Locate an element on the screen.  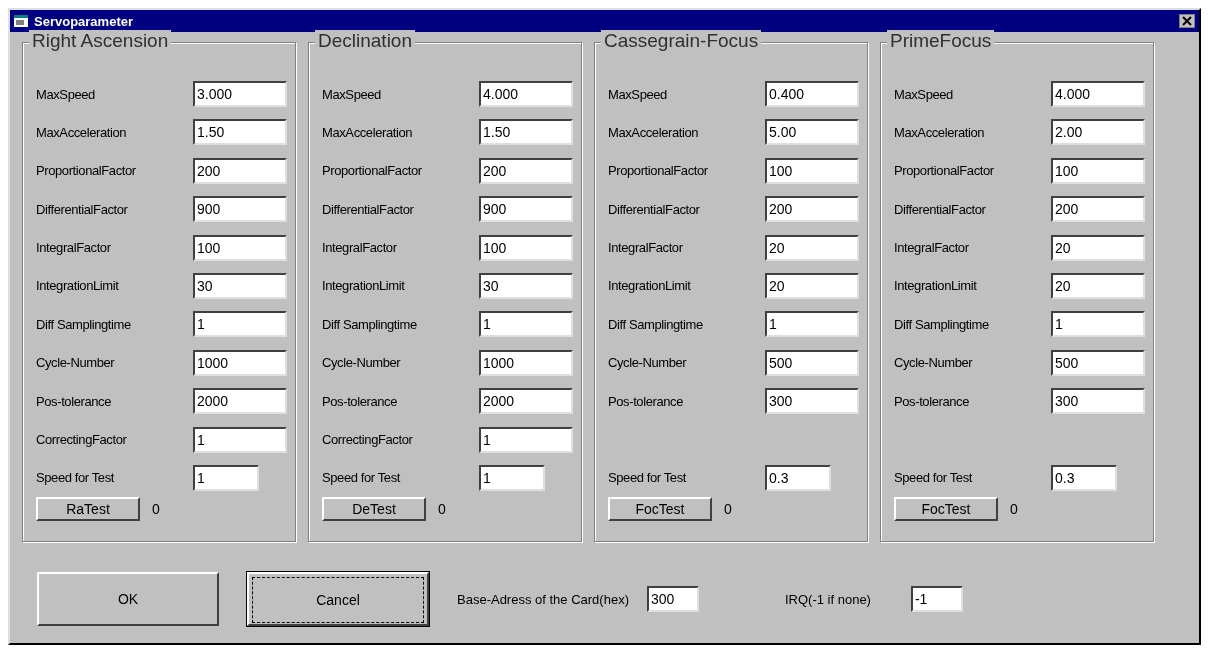
close-button is located at coordinates (1187, 21).